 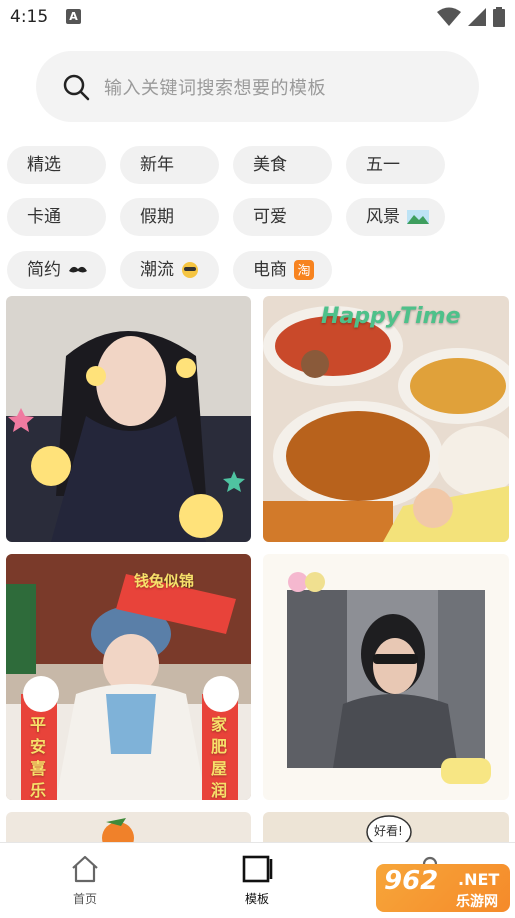 I want to click on nav-templates-label: 模板, so click(x=256, y=899).